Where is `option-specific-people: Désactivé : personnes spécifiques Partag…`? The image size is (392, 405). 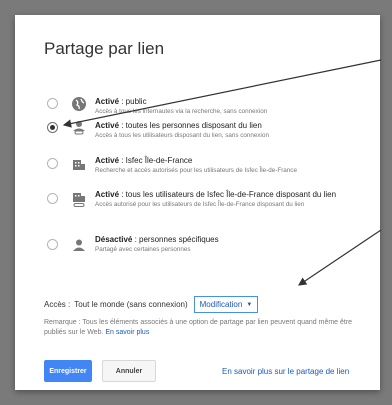 option-specific-people: Désactivé : personnes spécifiques Partag… is located at coordinates (197, 249).